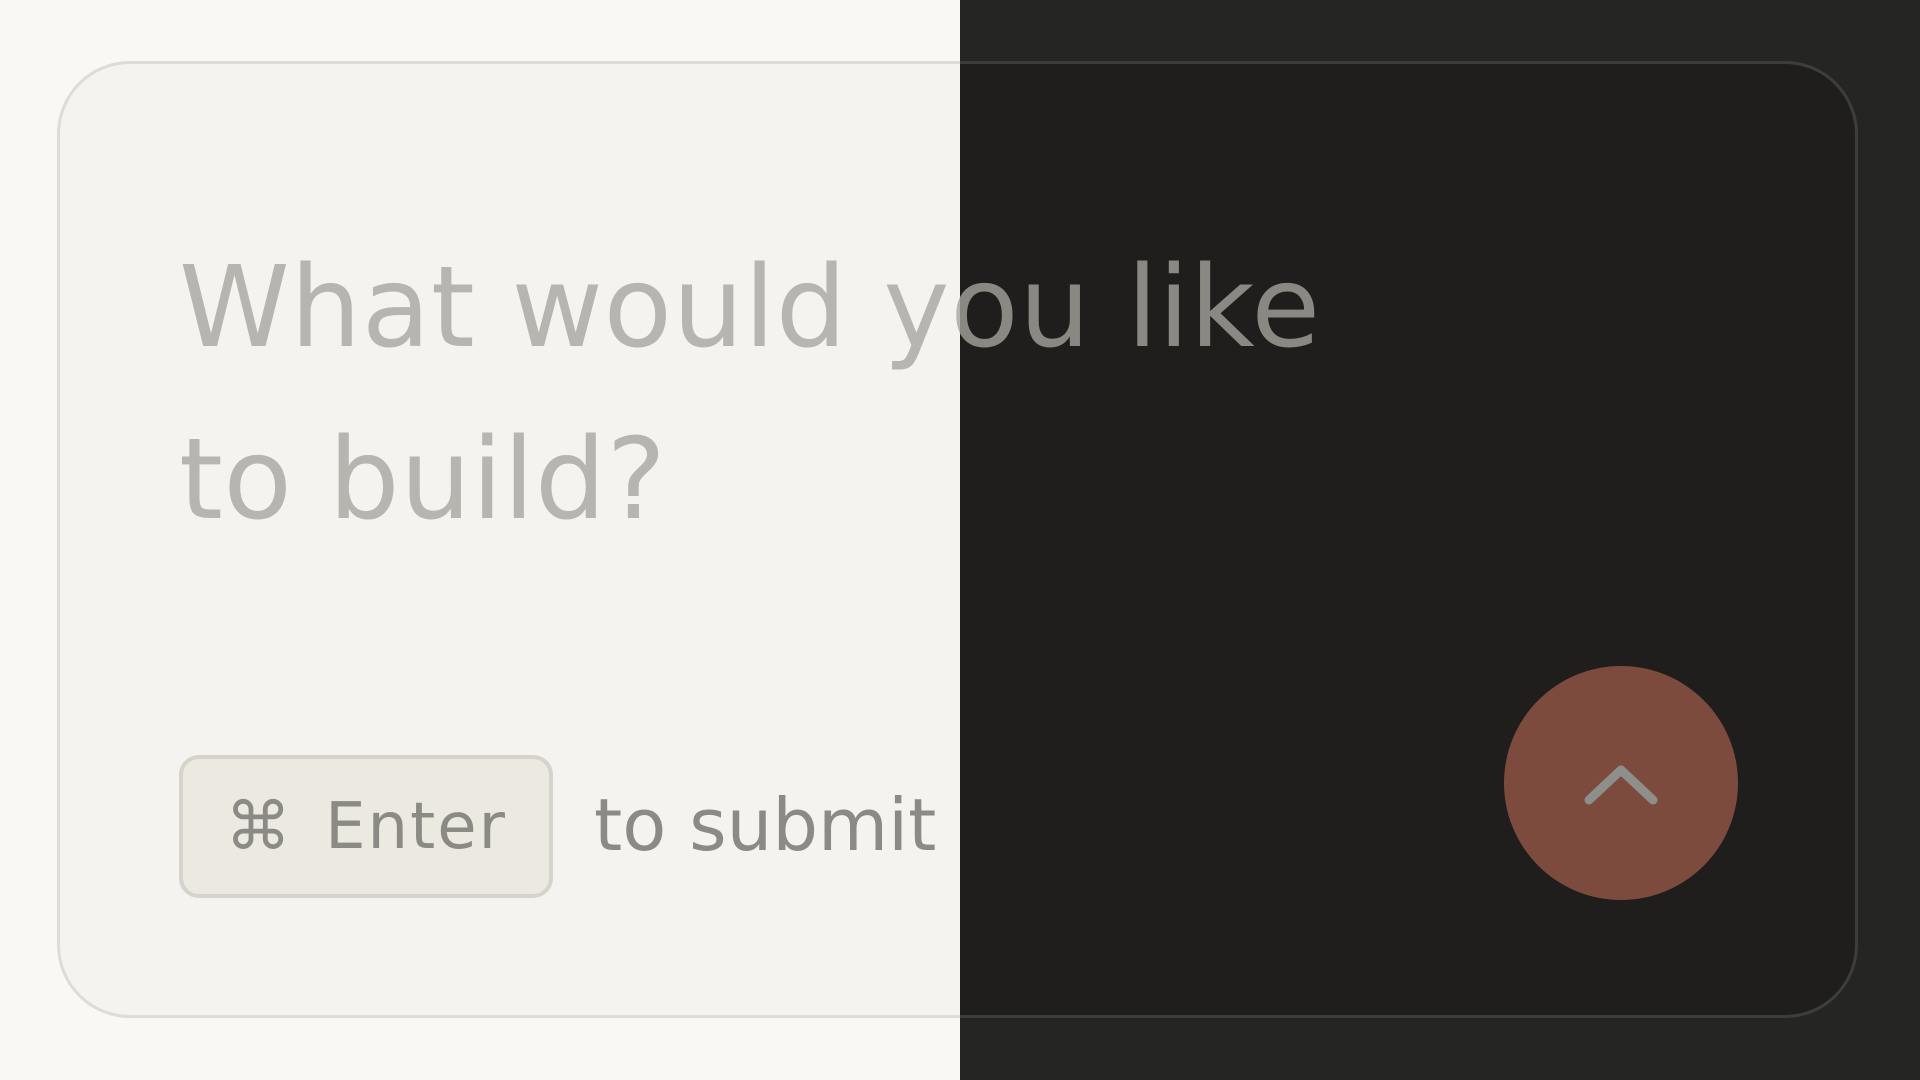 The image size is (1920, 1080). I want to click on command-key-icon: ⌘, so click(258, 826).